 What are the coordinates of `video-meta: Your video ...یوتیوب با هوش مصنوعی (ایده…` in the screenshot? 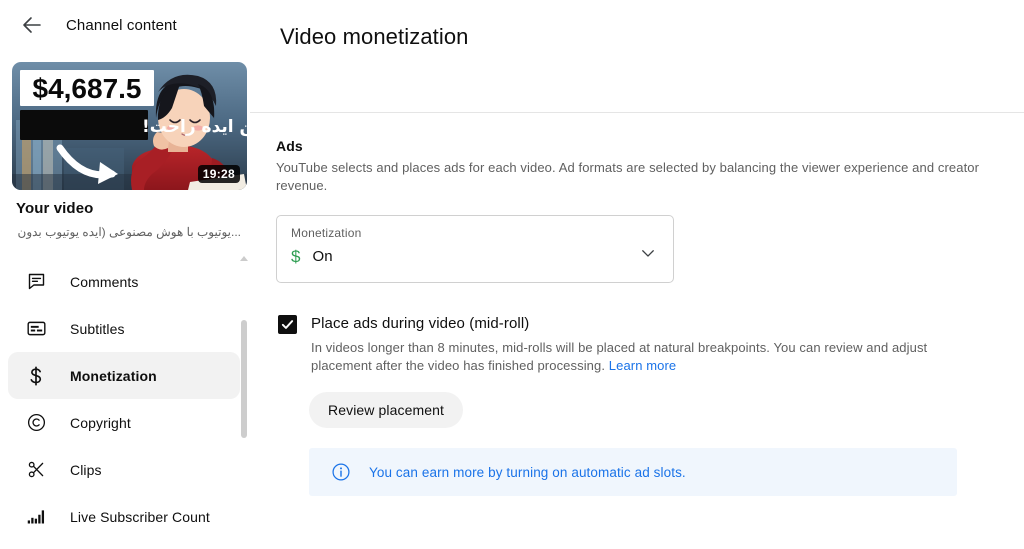 It's located at (128, 220).